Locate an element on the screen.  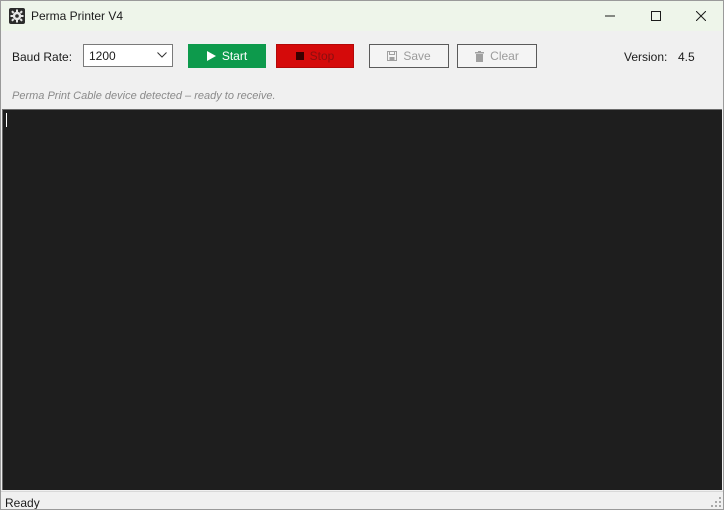
gear-icon is located at coordinates (17, 16).